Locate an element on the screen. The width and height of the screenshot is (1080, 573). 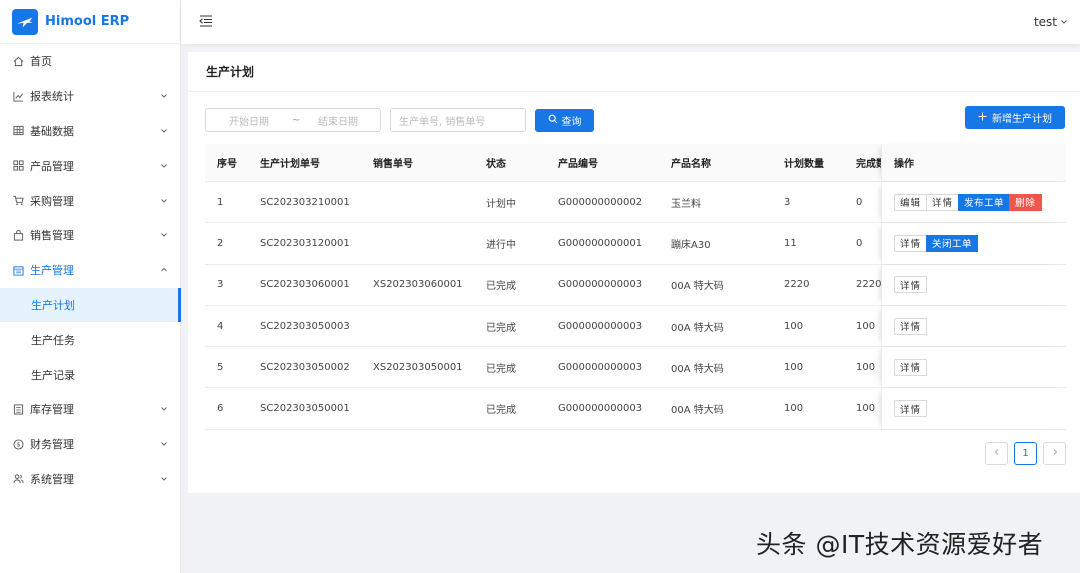
sidebar-item-finance: $ 财务管理 is located at coordinates (90, 444).